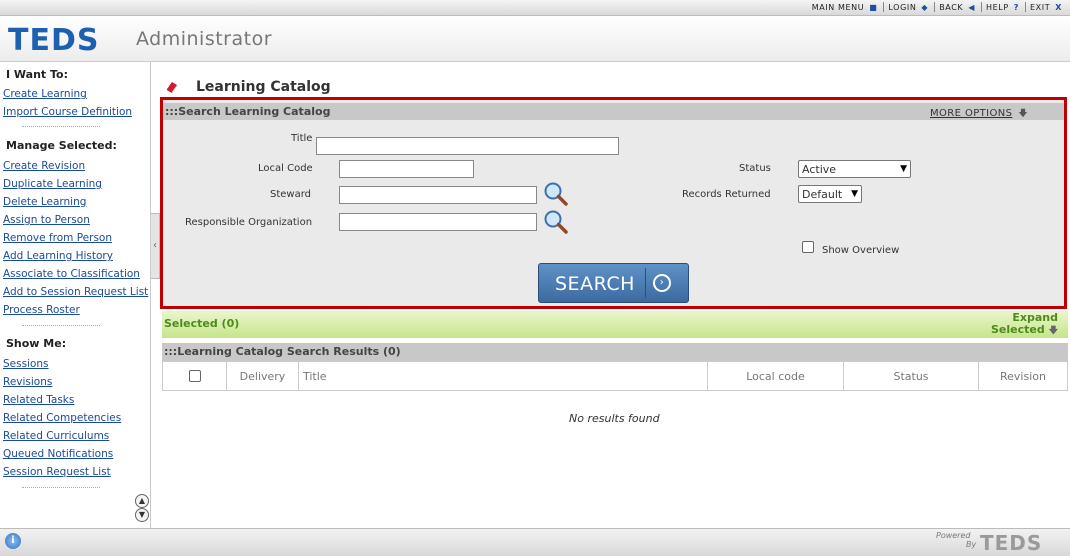  I want to click on sessions-link: Sessions, so click(26, 364).